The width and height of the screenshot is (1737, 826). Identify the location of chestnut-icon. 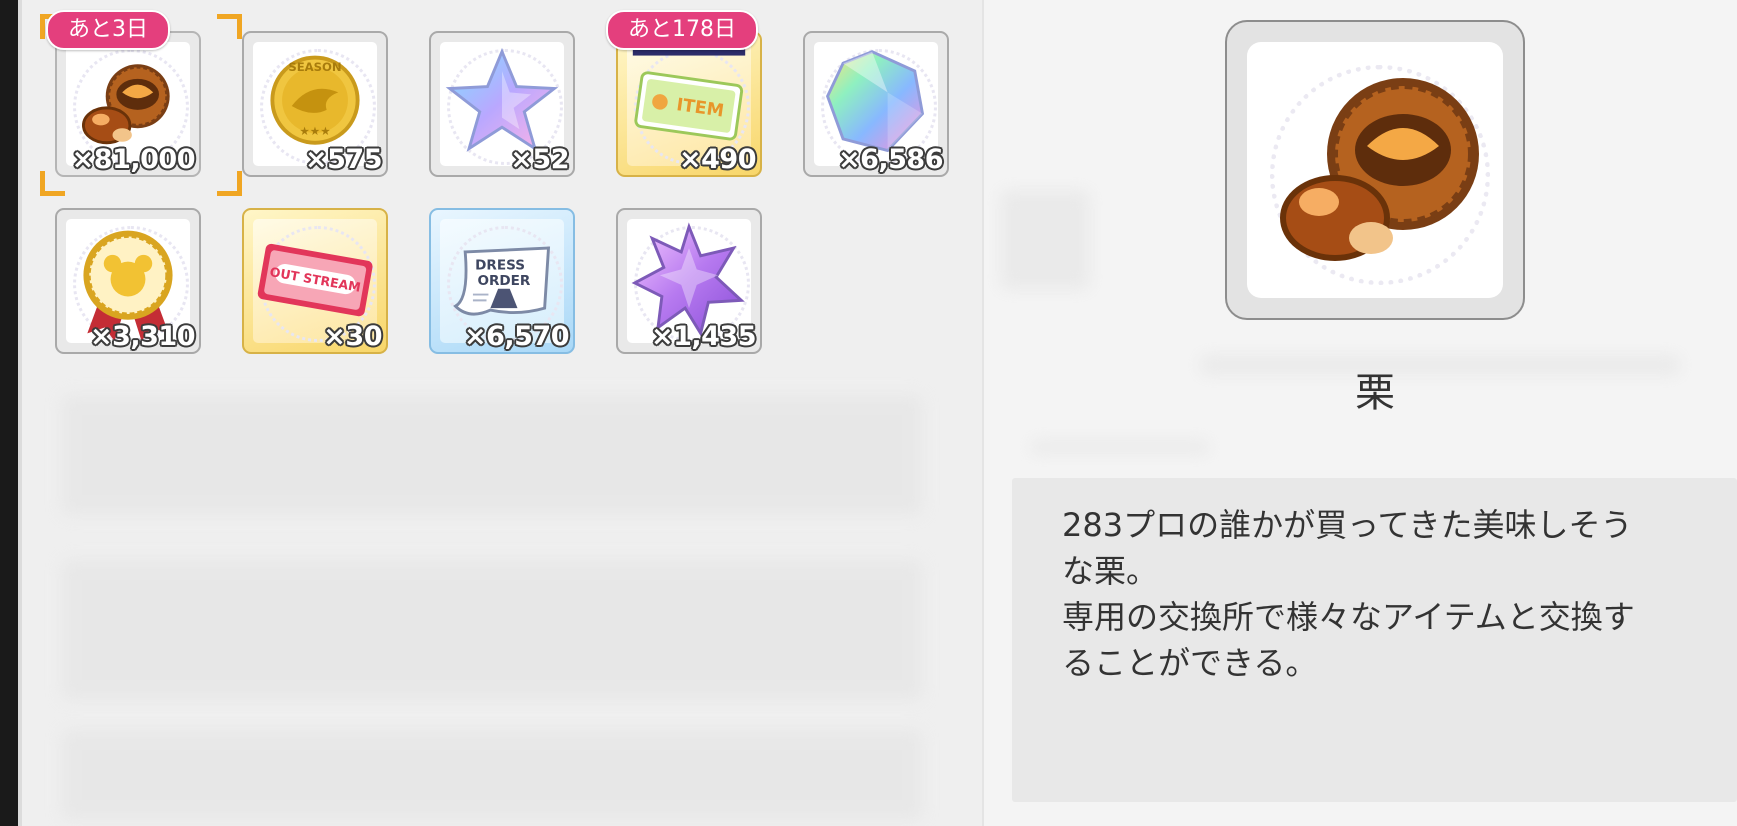
(1379, 169).